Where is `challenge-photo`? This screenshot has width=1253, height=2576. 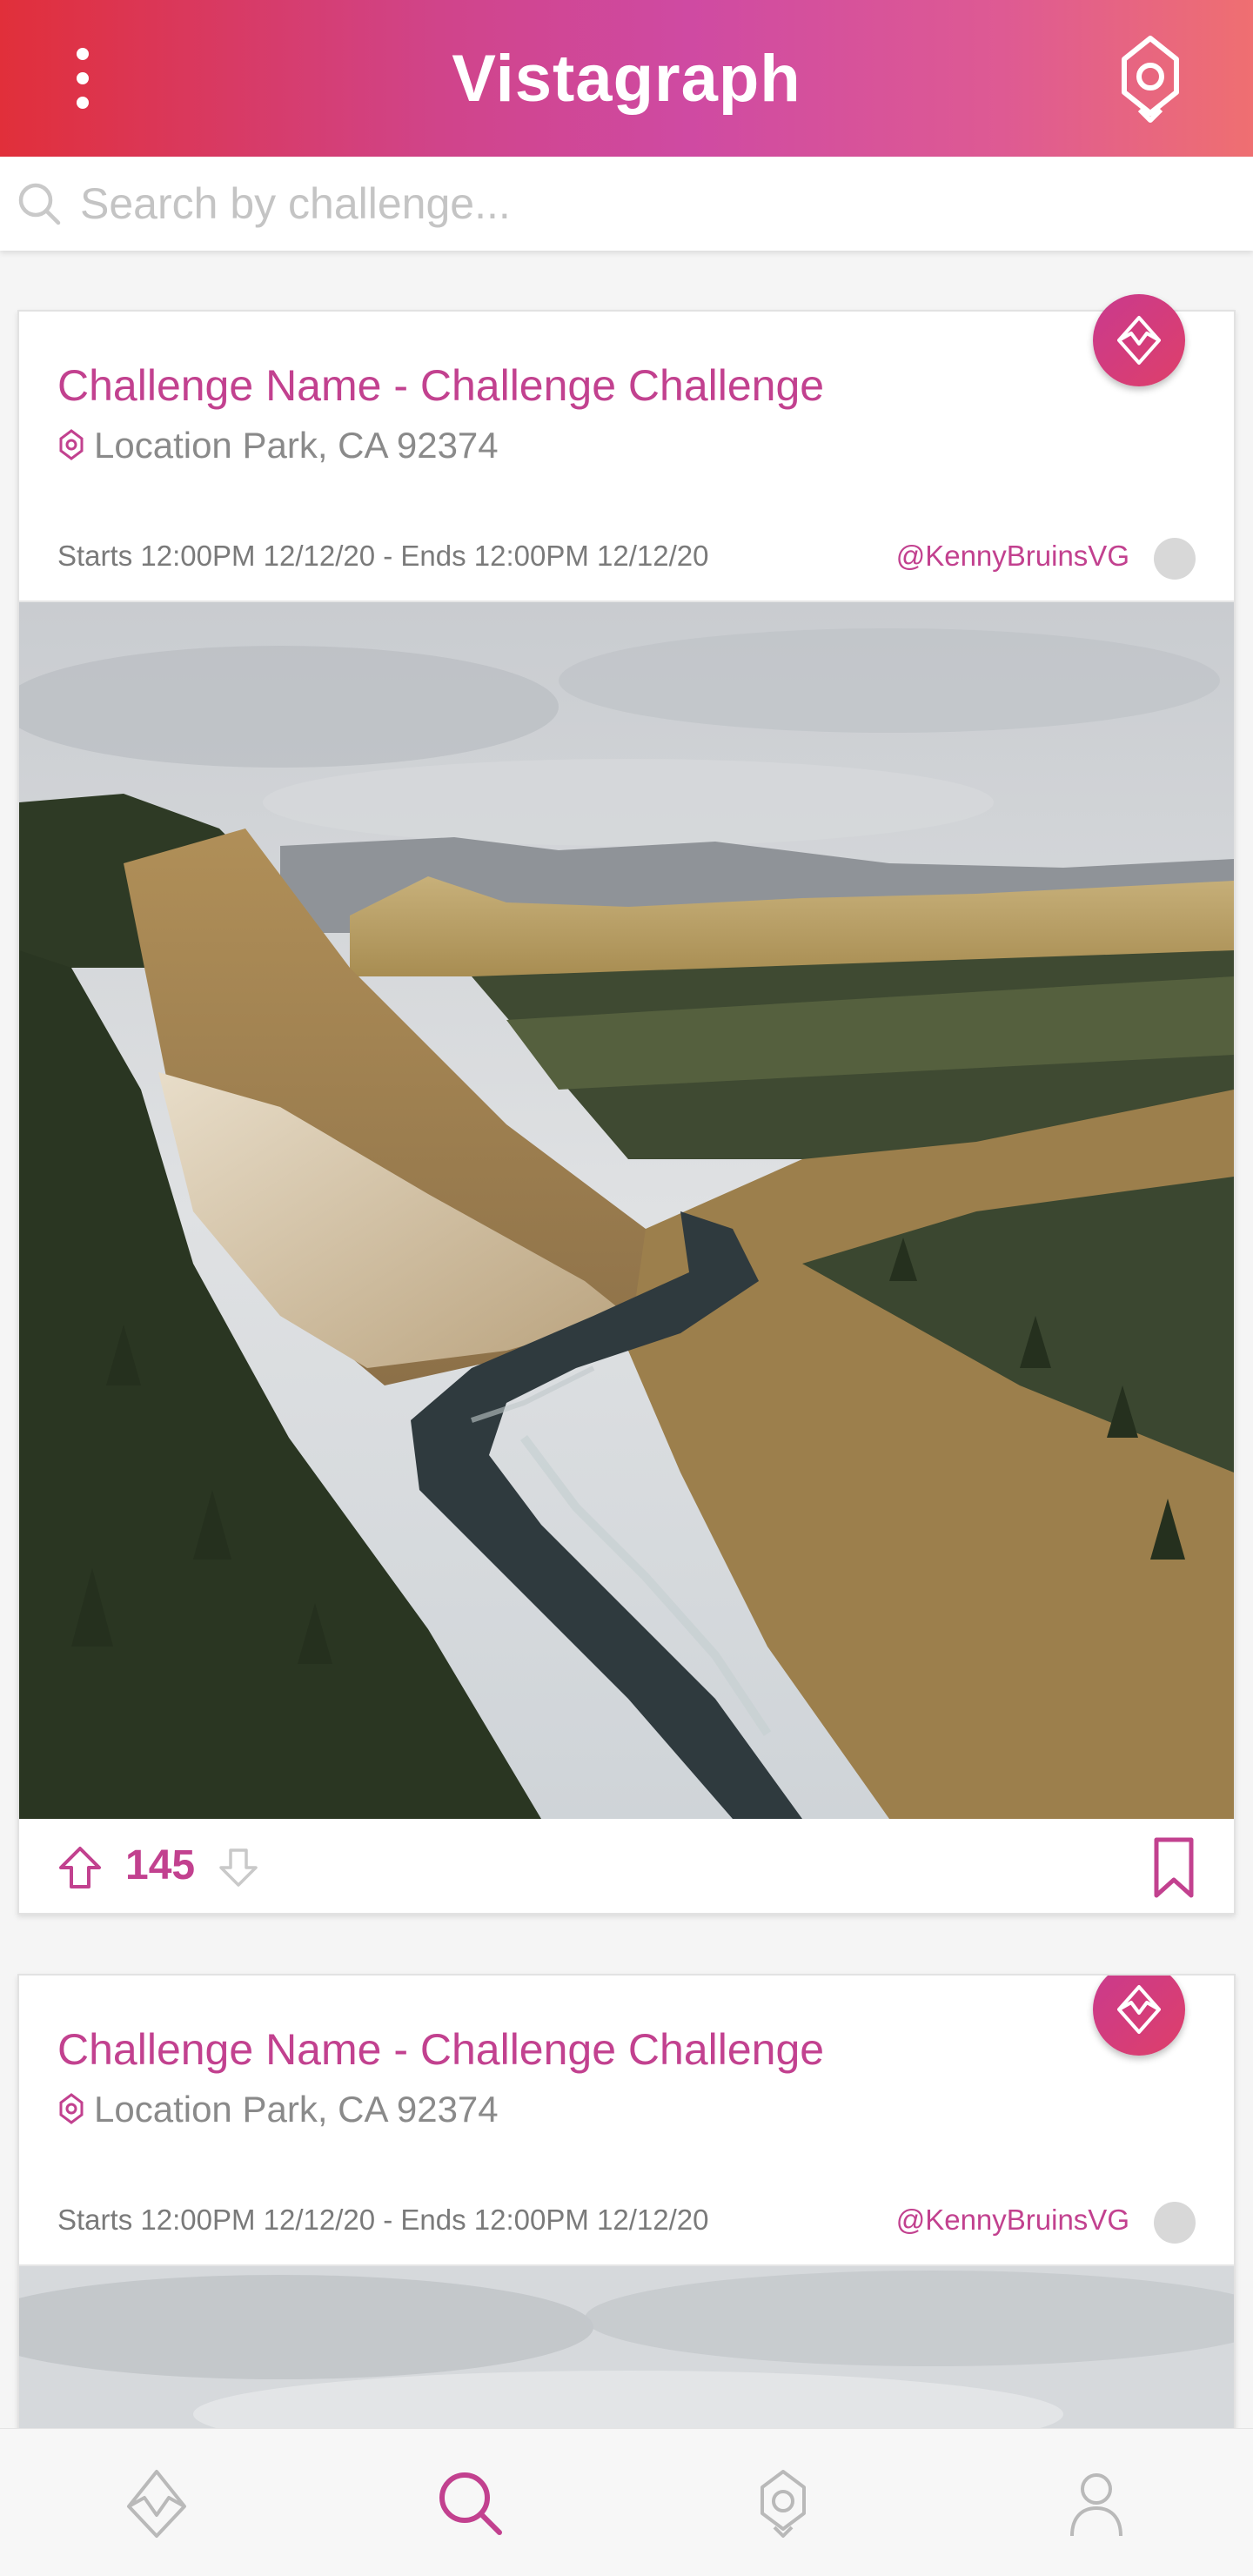 challenge-photo is located at coordinates (626, 2353).